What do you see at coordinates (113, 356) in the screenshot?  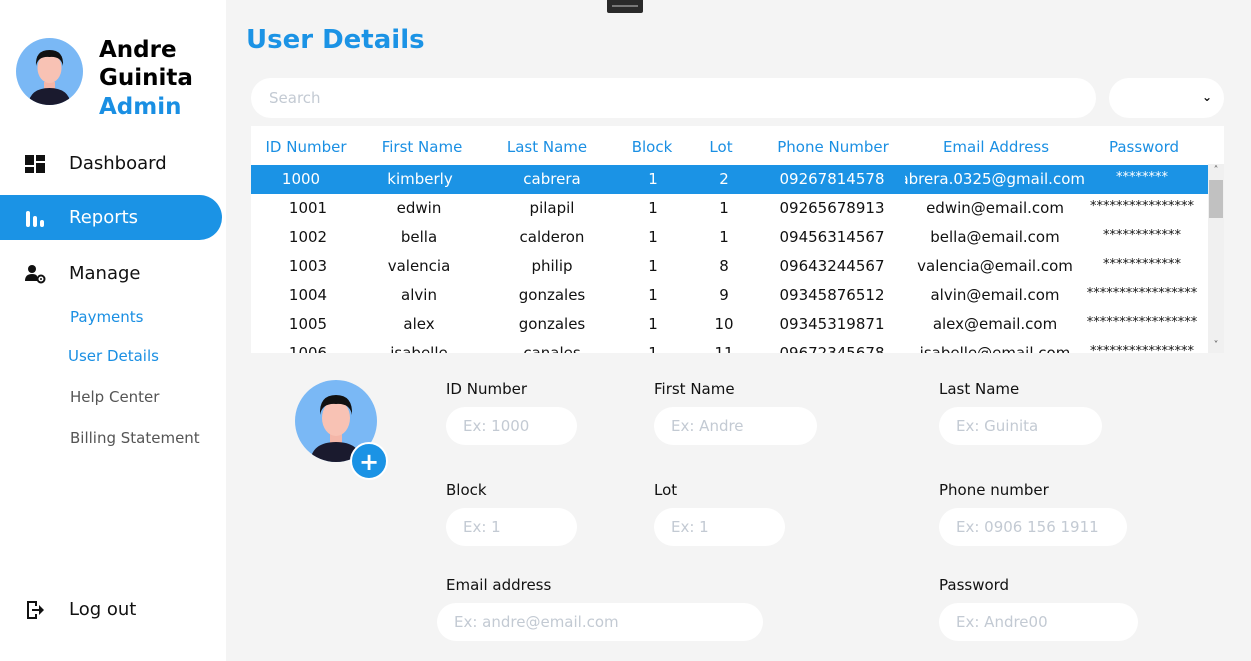 I see `sub-item-user-details: User Details` at bounding box center [113, 356].